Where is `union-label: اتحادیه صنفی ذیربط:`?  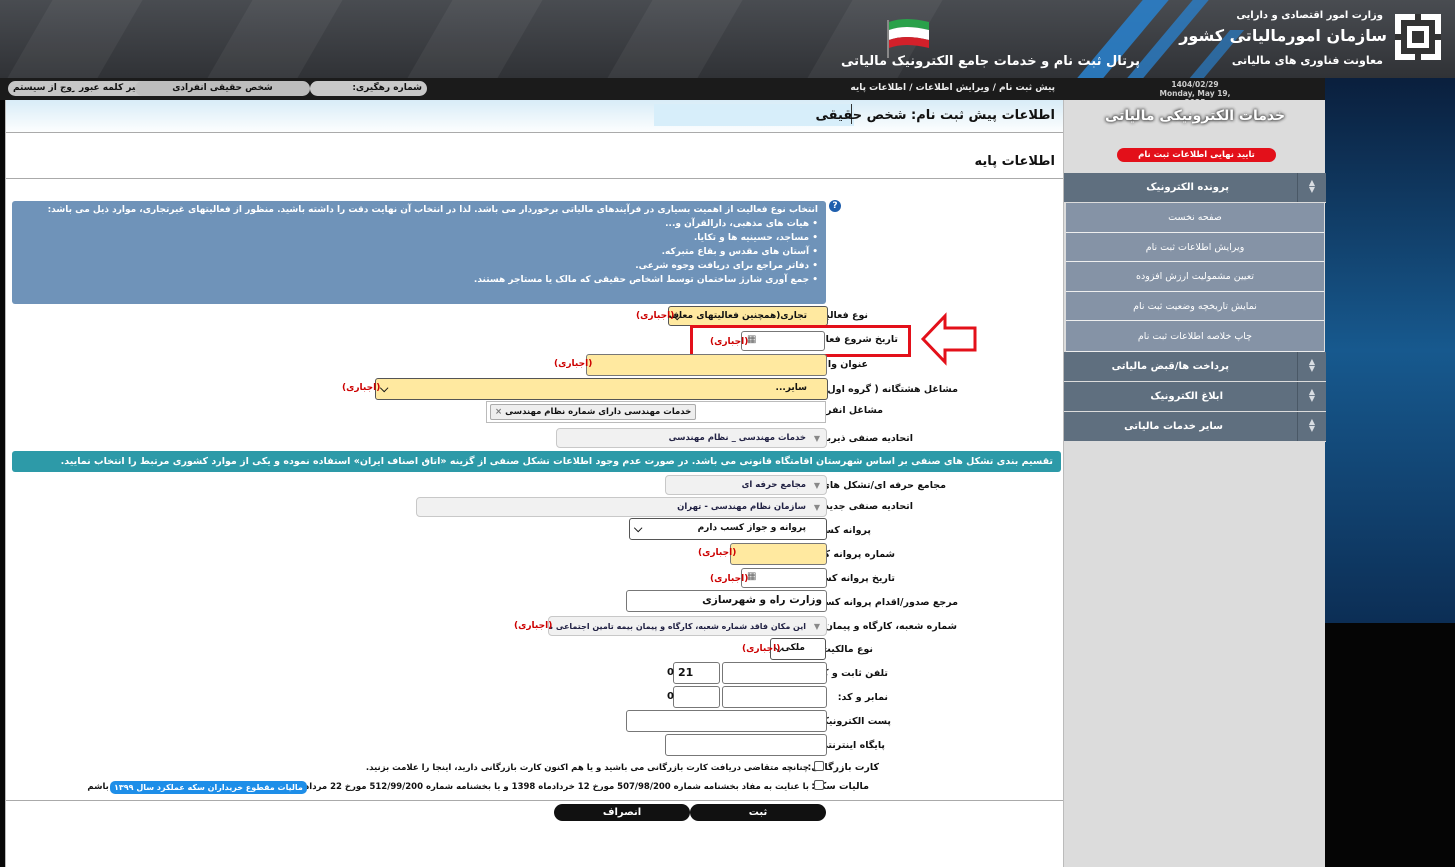 union-label: اتحادیه صنفی ذیربط: is located at coordinates (863, 438).